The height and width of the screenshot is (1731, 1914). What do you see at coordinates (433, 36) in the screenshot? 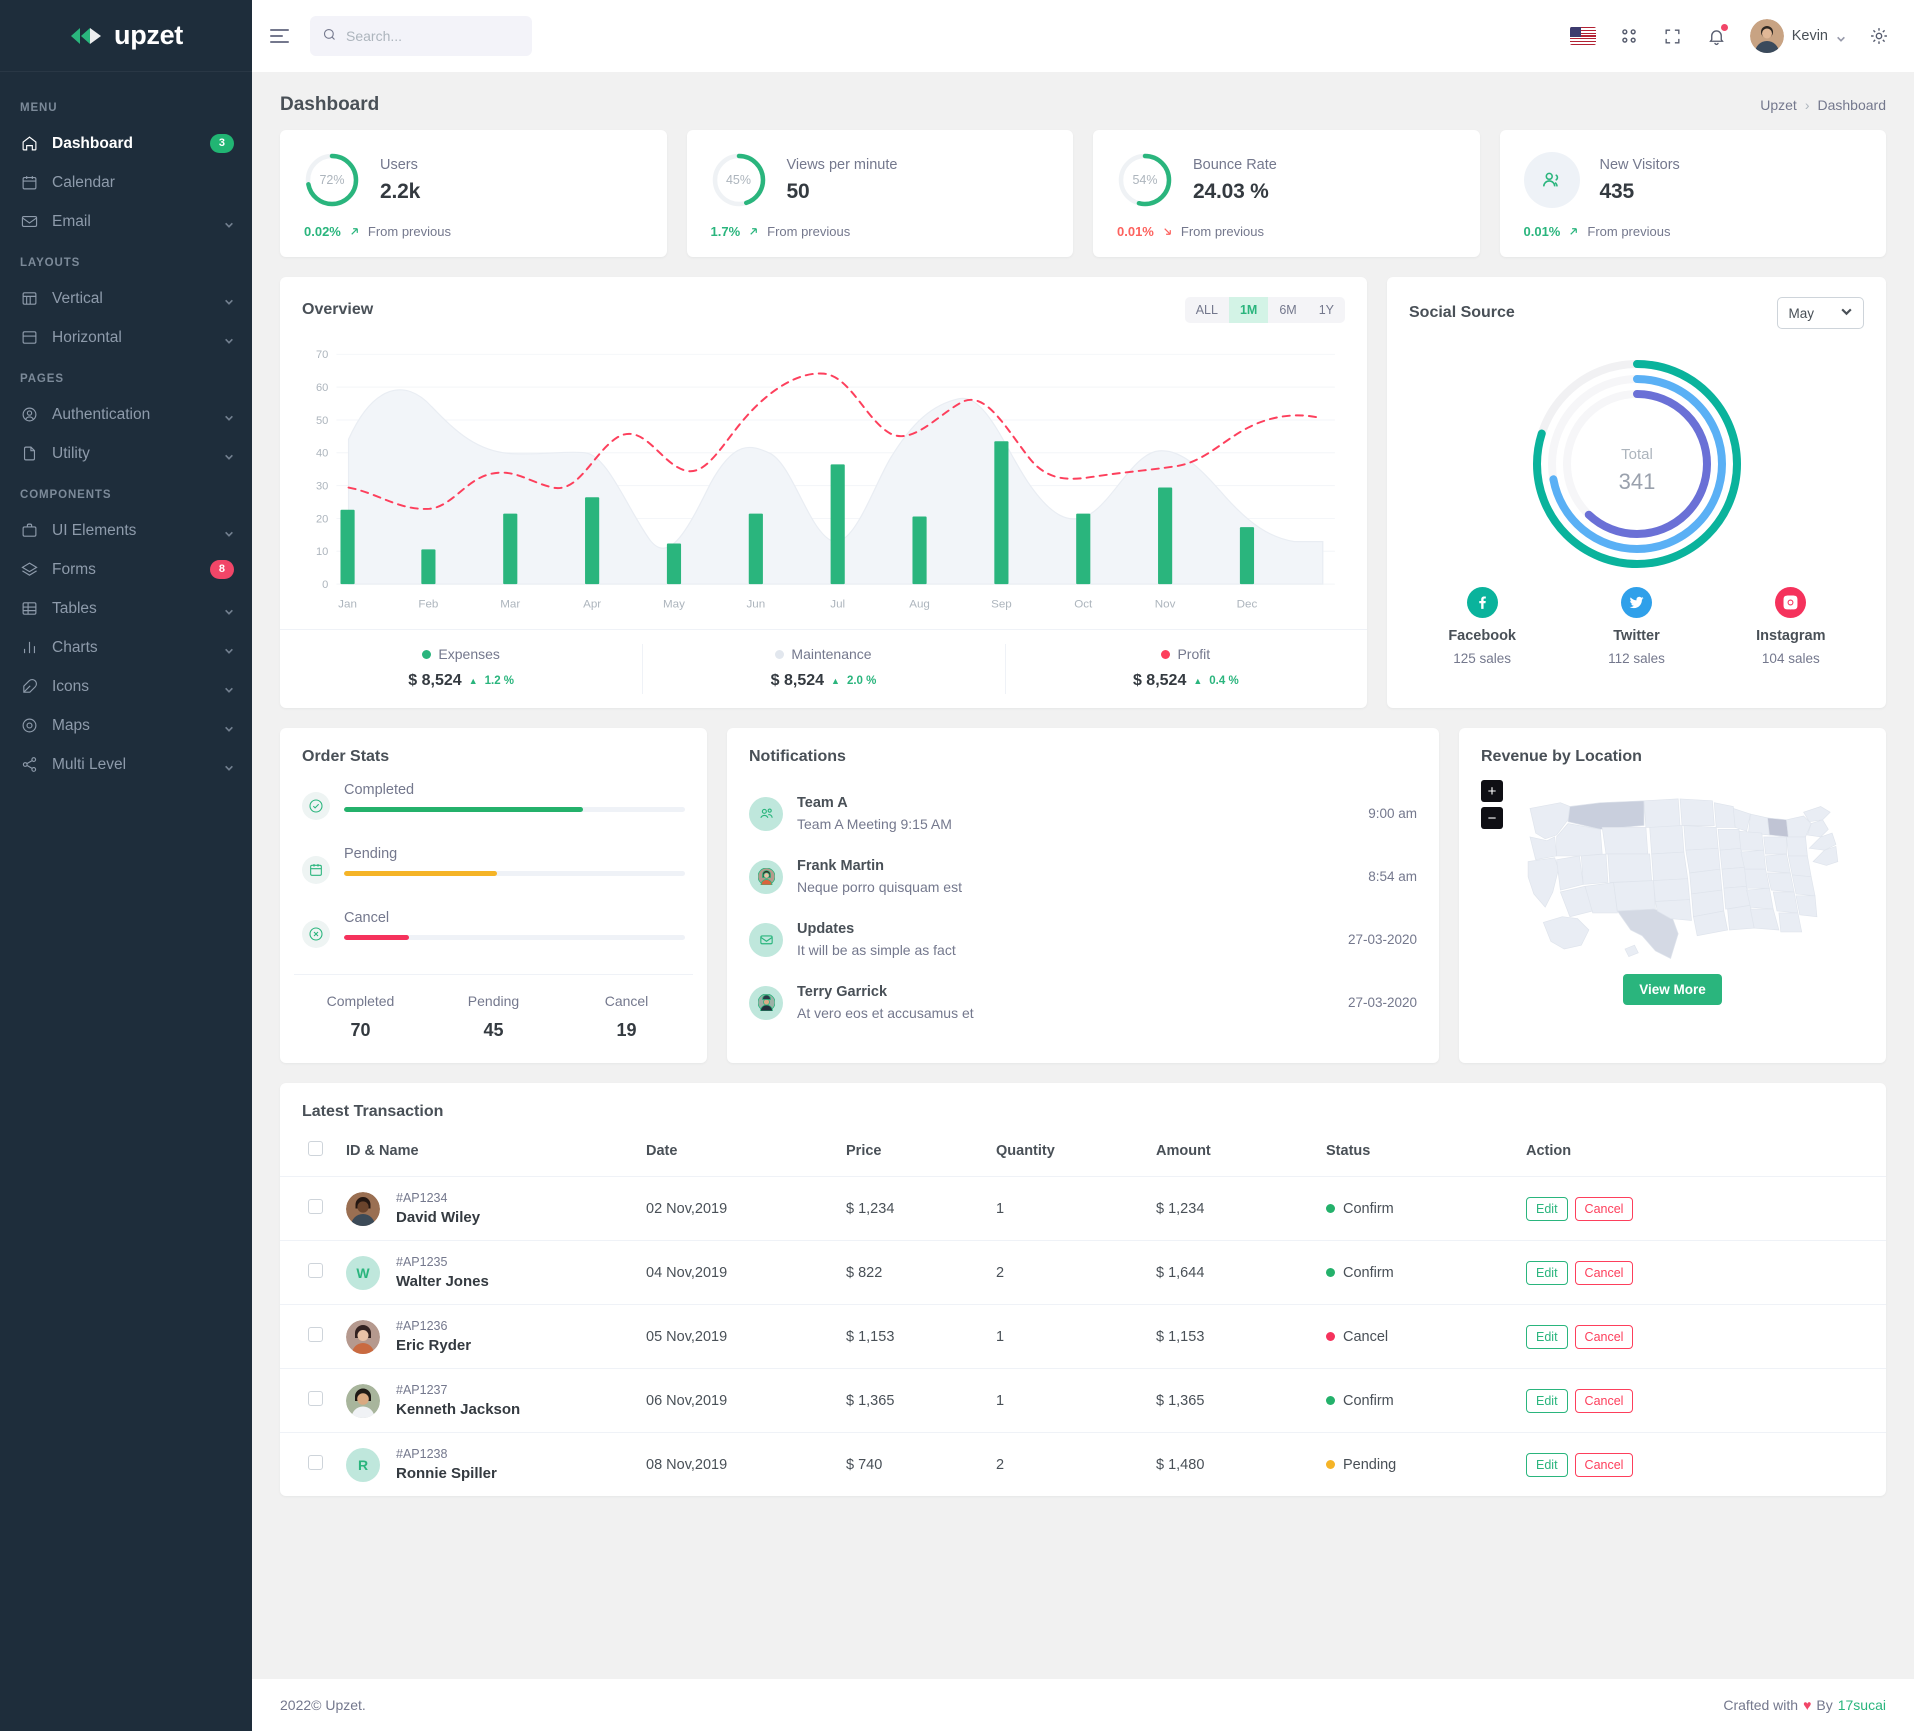
I see `search-input` at bounding box center [433, 36].